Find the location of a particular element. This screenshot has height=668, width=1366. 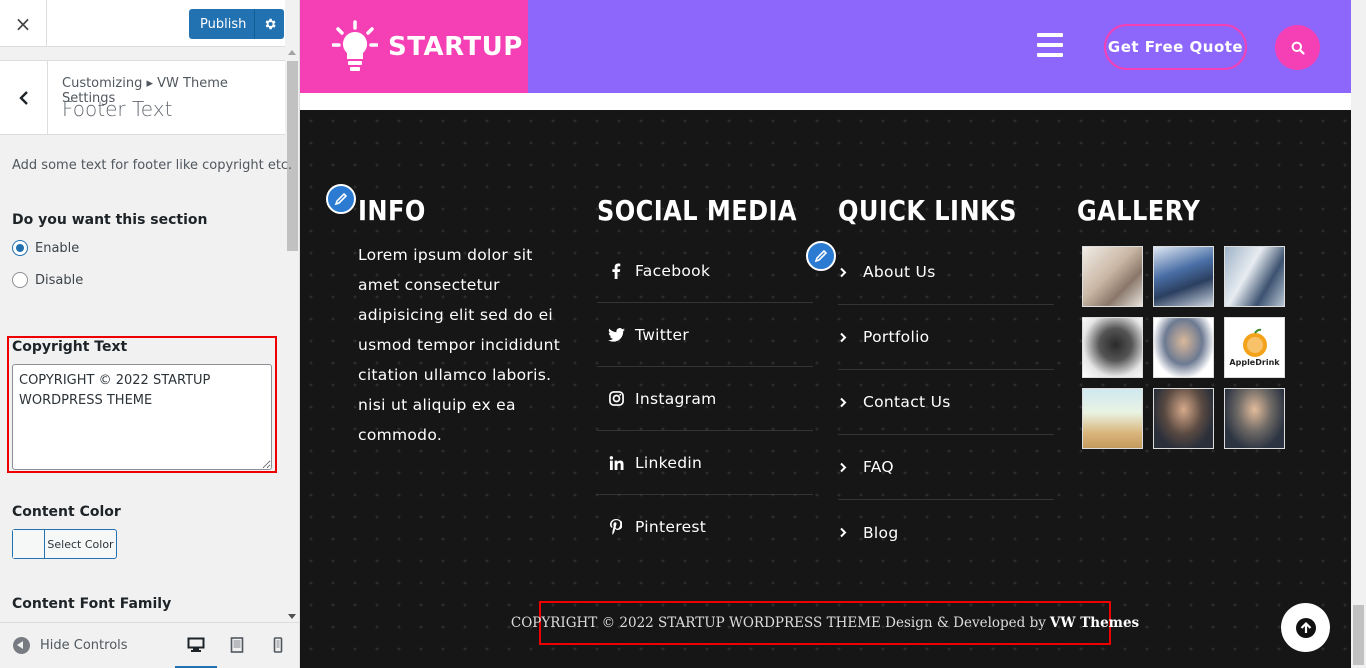

sidebar-scroll-thumb is located at coordinates (292, 156).